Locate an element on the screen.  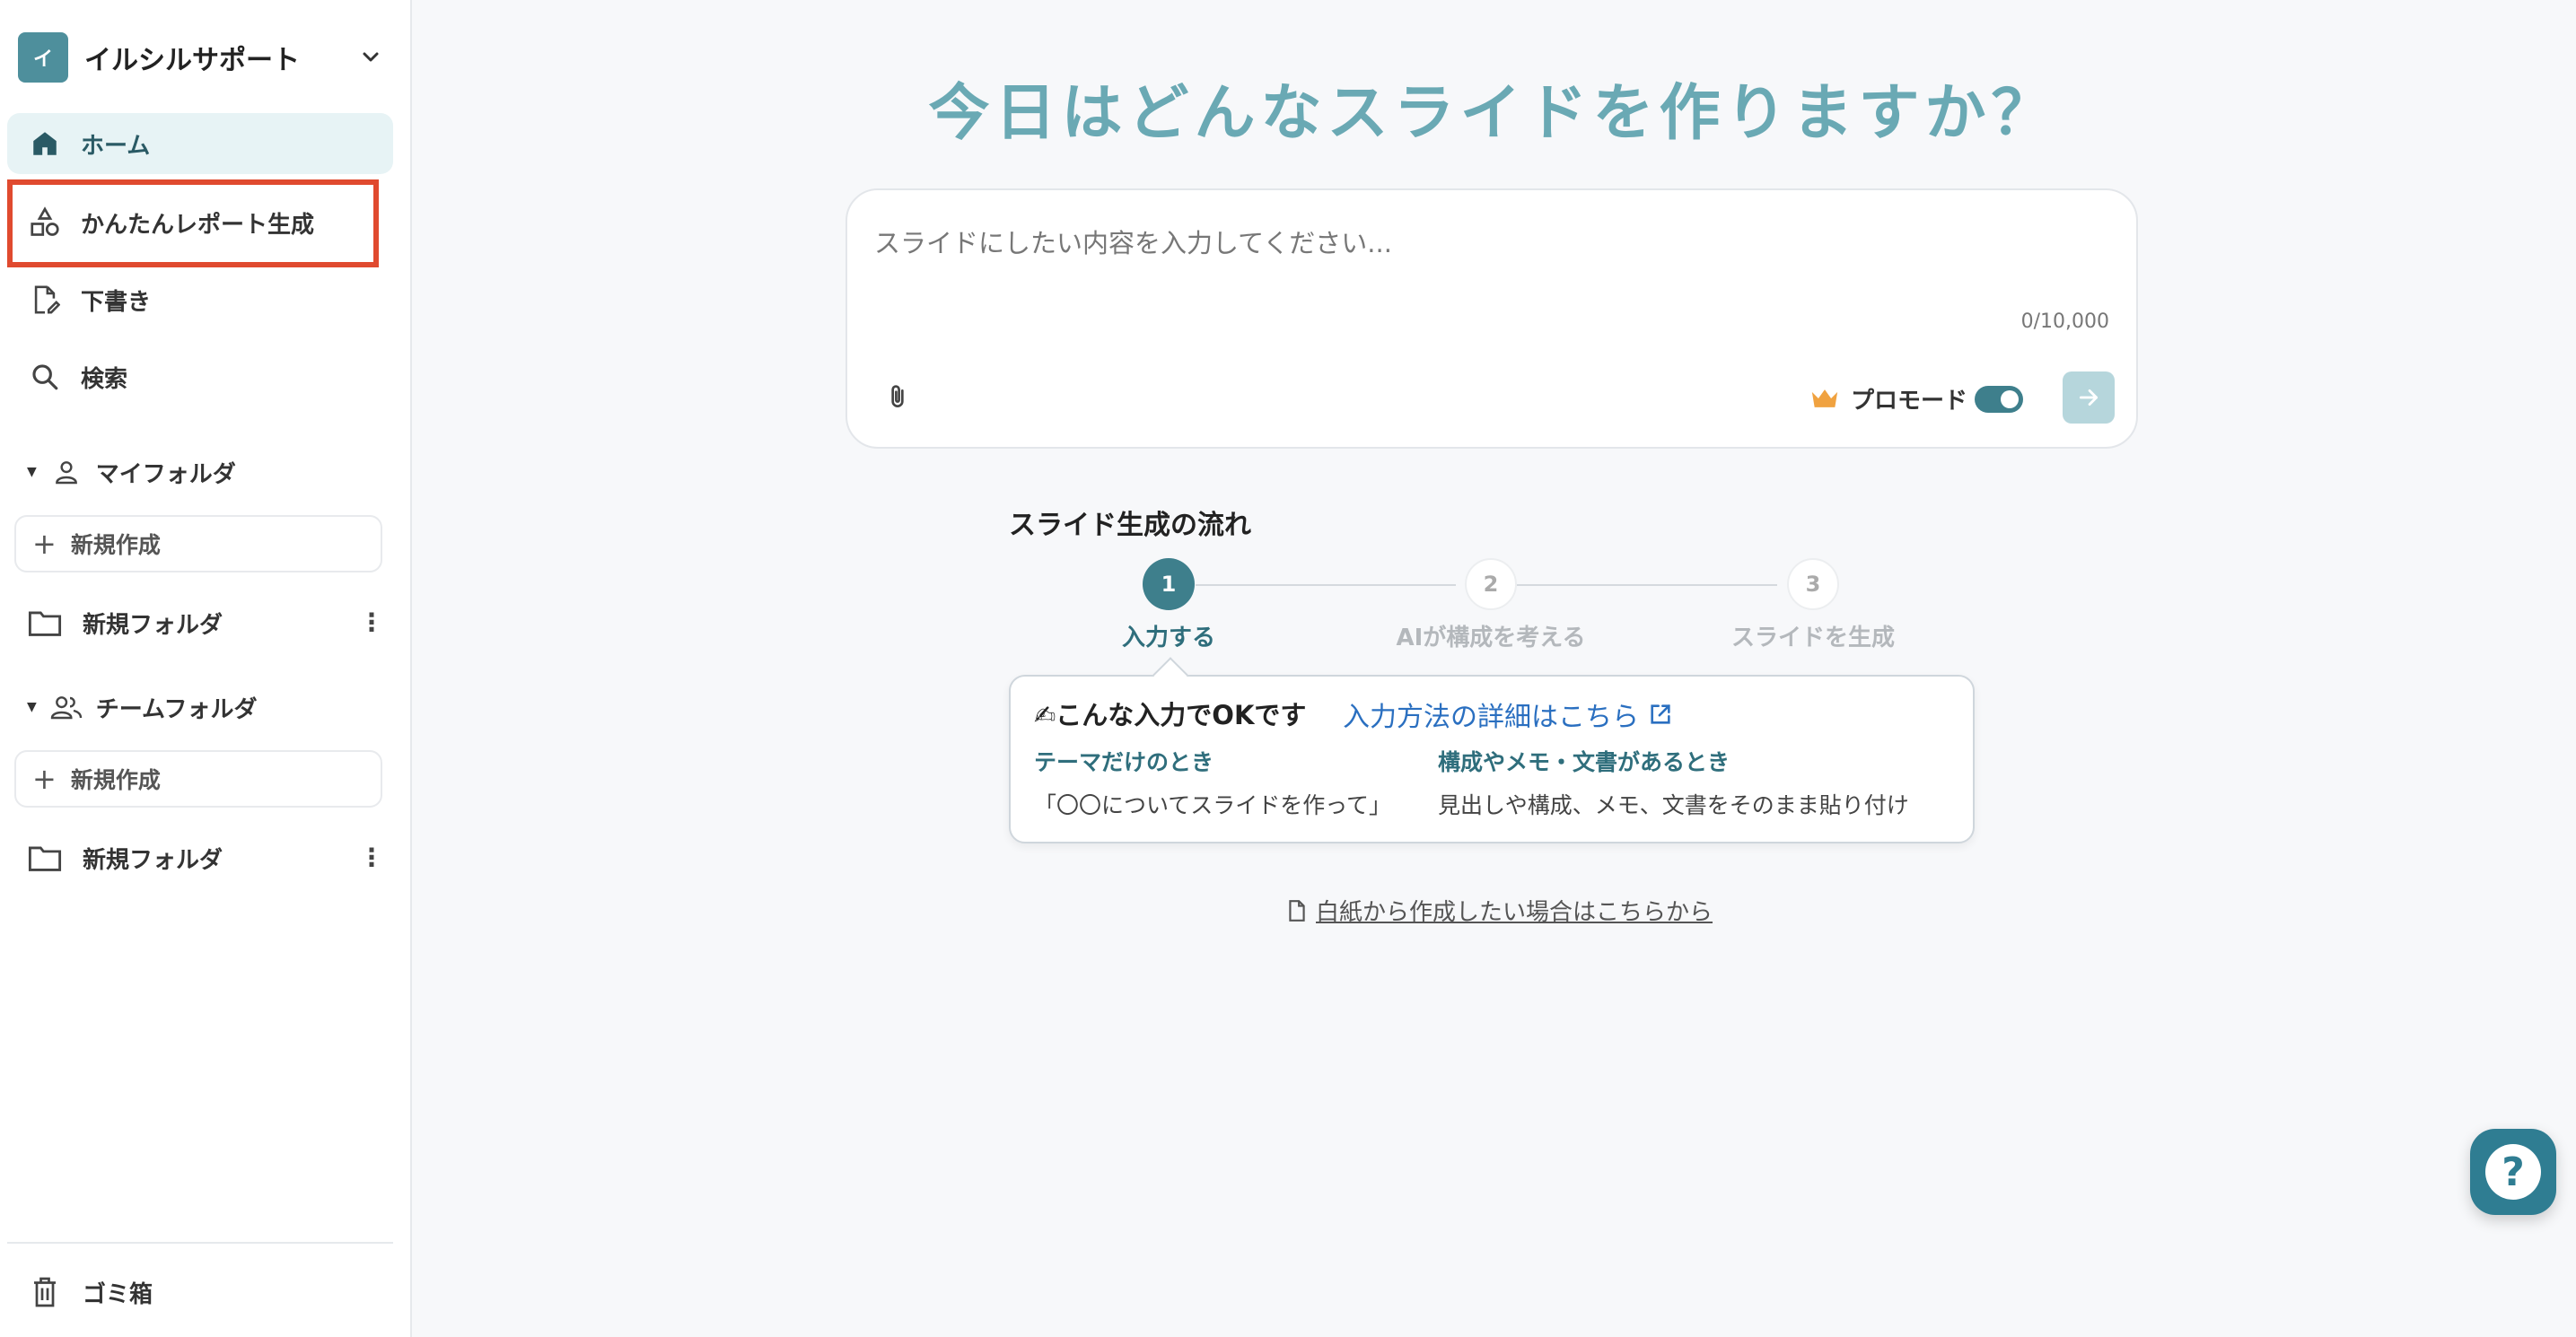
crown-icon is located at coordinates (1824, 398).